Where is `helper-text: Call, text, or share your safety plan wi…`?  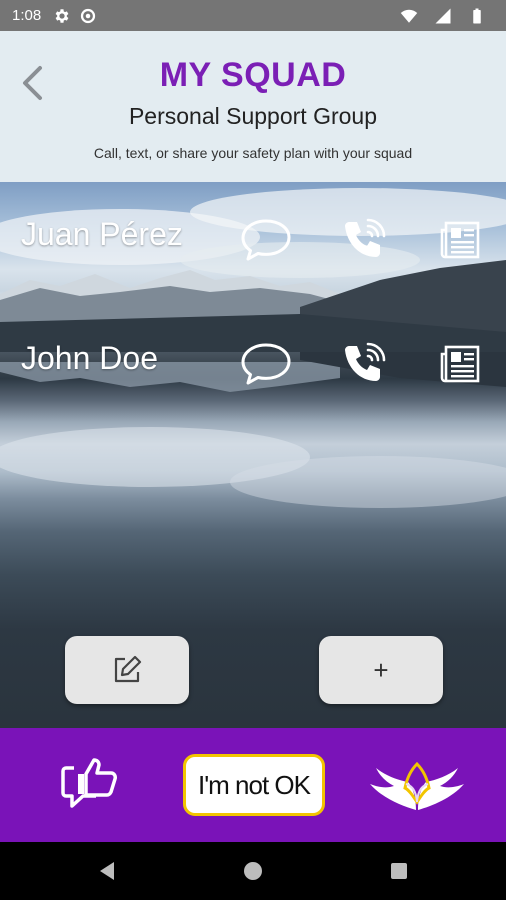
helper-text: Call, text, or share your safety plan wi… is located at coordinates (253, 153).